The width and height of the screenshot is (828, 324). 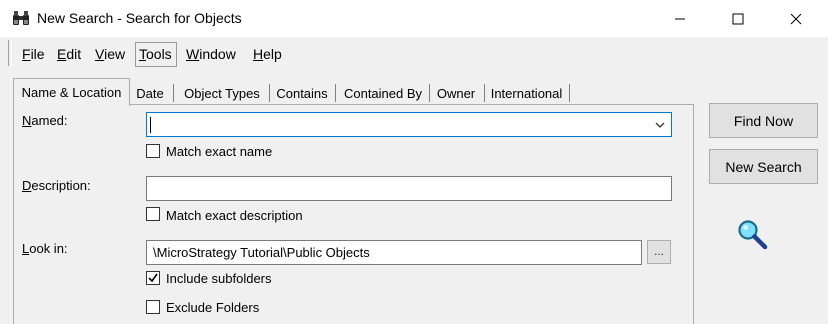 I want to click on find-now-button: Find Now, so click(x=763, y=120).